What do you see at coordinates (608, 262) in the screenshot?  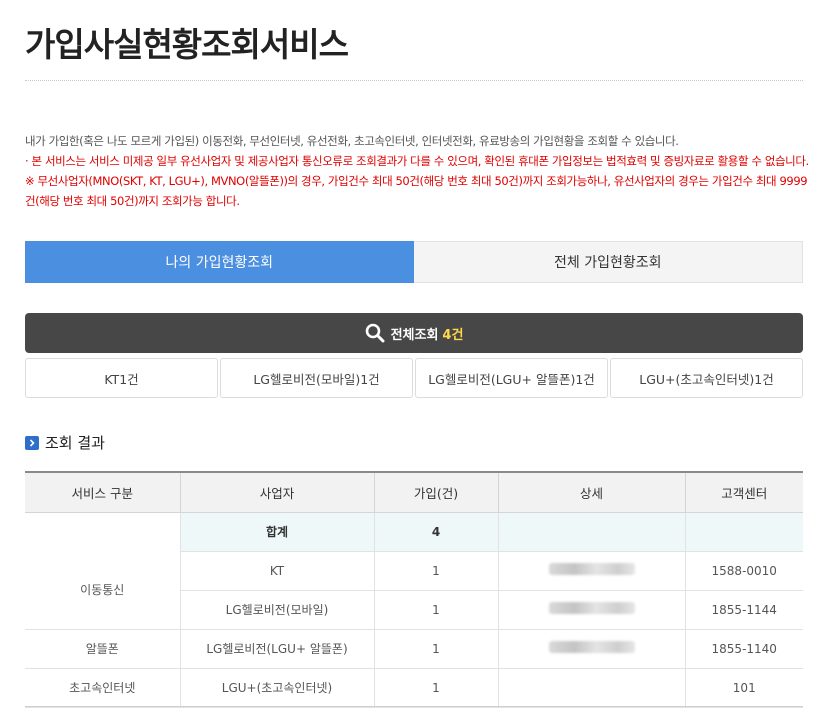 I see `tab-all-subscriptions: 전체 가입현황조회` at bounding box center [608, 262].